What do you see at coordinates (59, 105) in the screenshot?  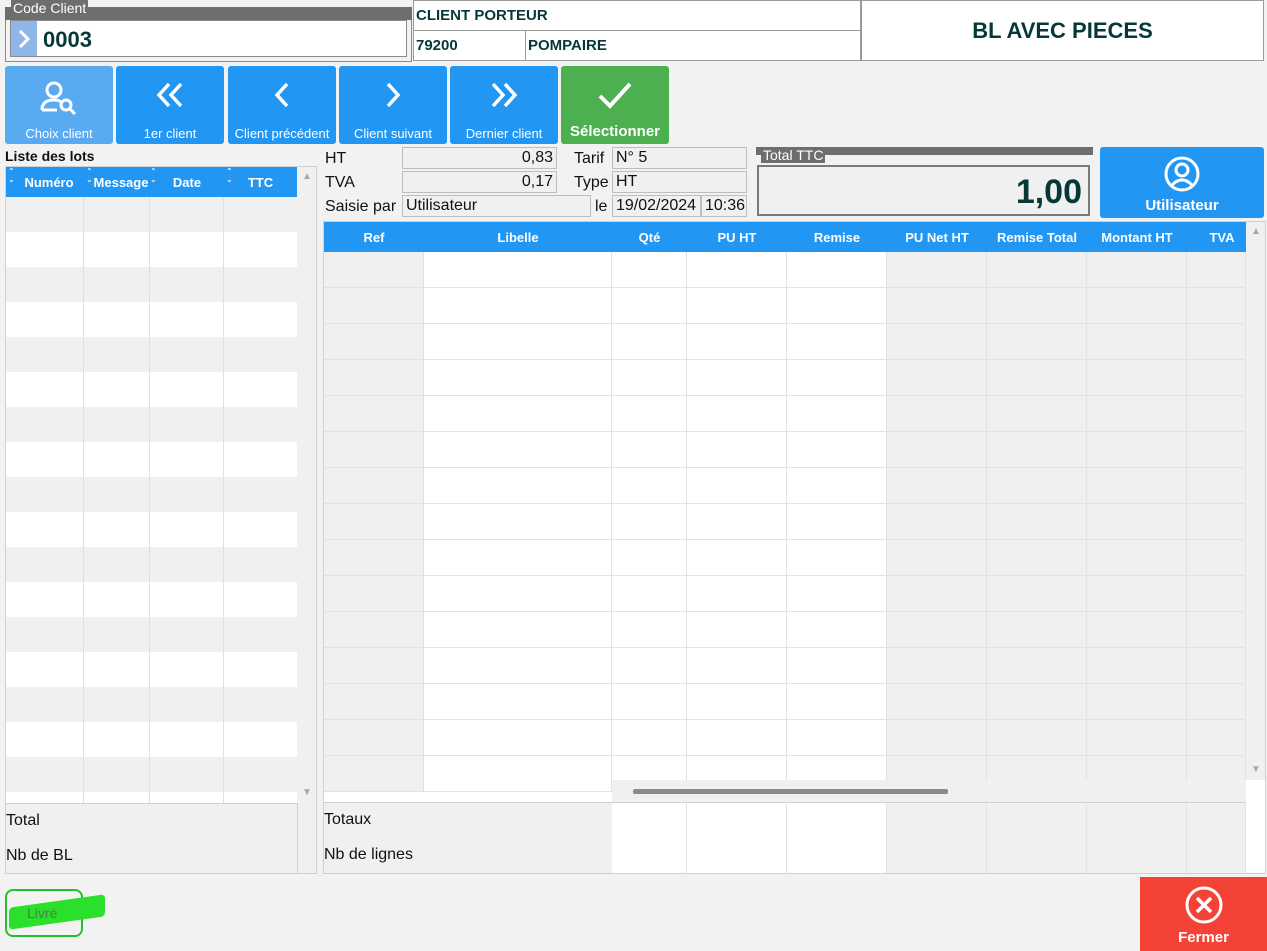 I see `choose-client-button: Choix client` at bounding box center [59, 105].